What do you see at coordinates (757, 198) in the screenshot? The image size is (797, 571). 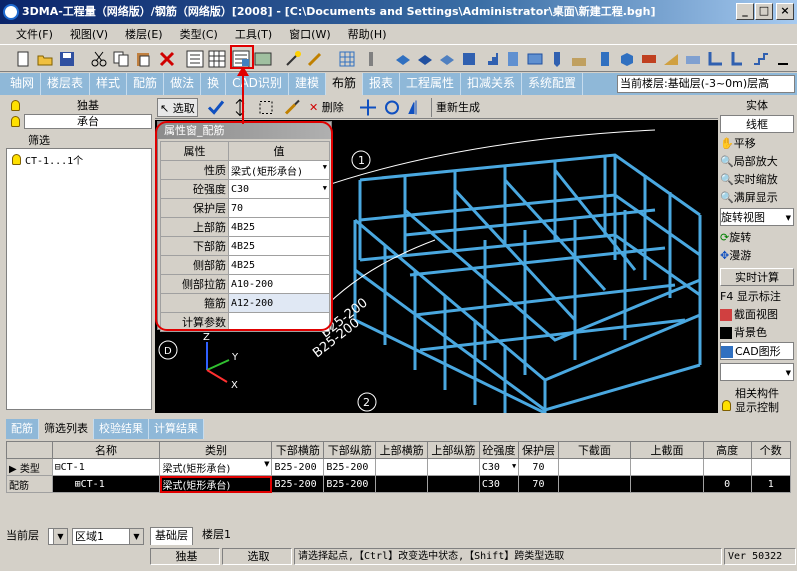 I see `fit-screen-button: 🔍满屏显示` at bounding box center [757, 198].